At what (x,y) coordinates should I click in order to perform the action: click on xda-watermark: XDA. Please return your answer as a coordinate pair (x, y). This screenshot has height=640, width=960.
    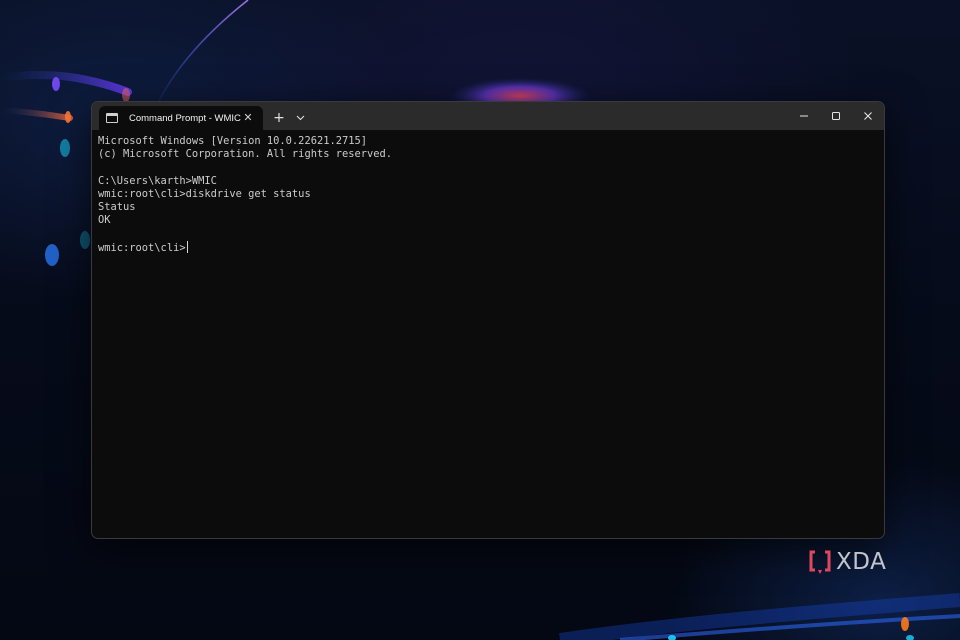
    Looking at the image, I should click on (847, 562).